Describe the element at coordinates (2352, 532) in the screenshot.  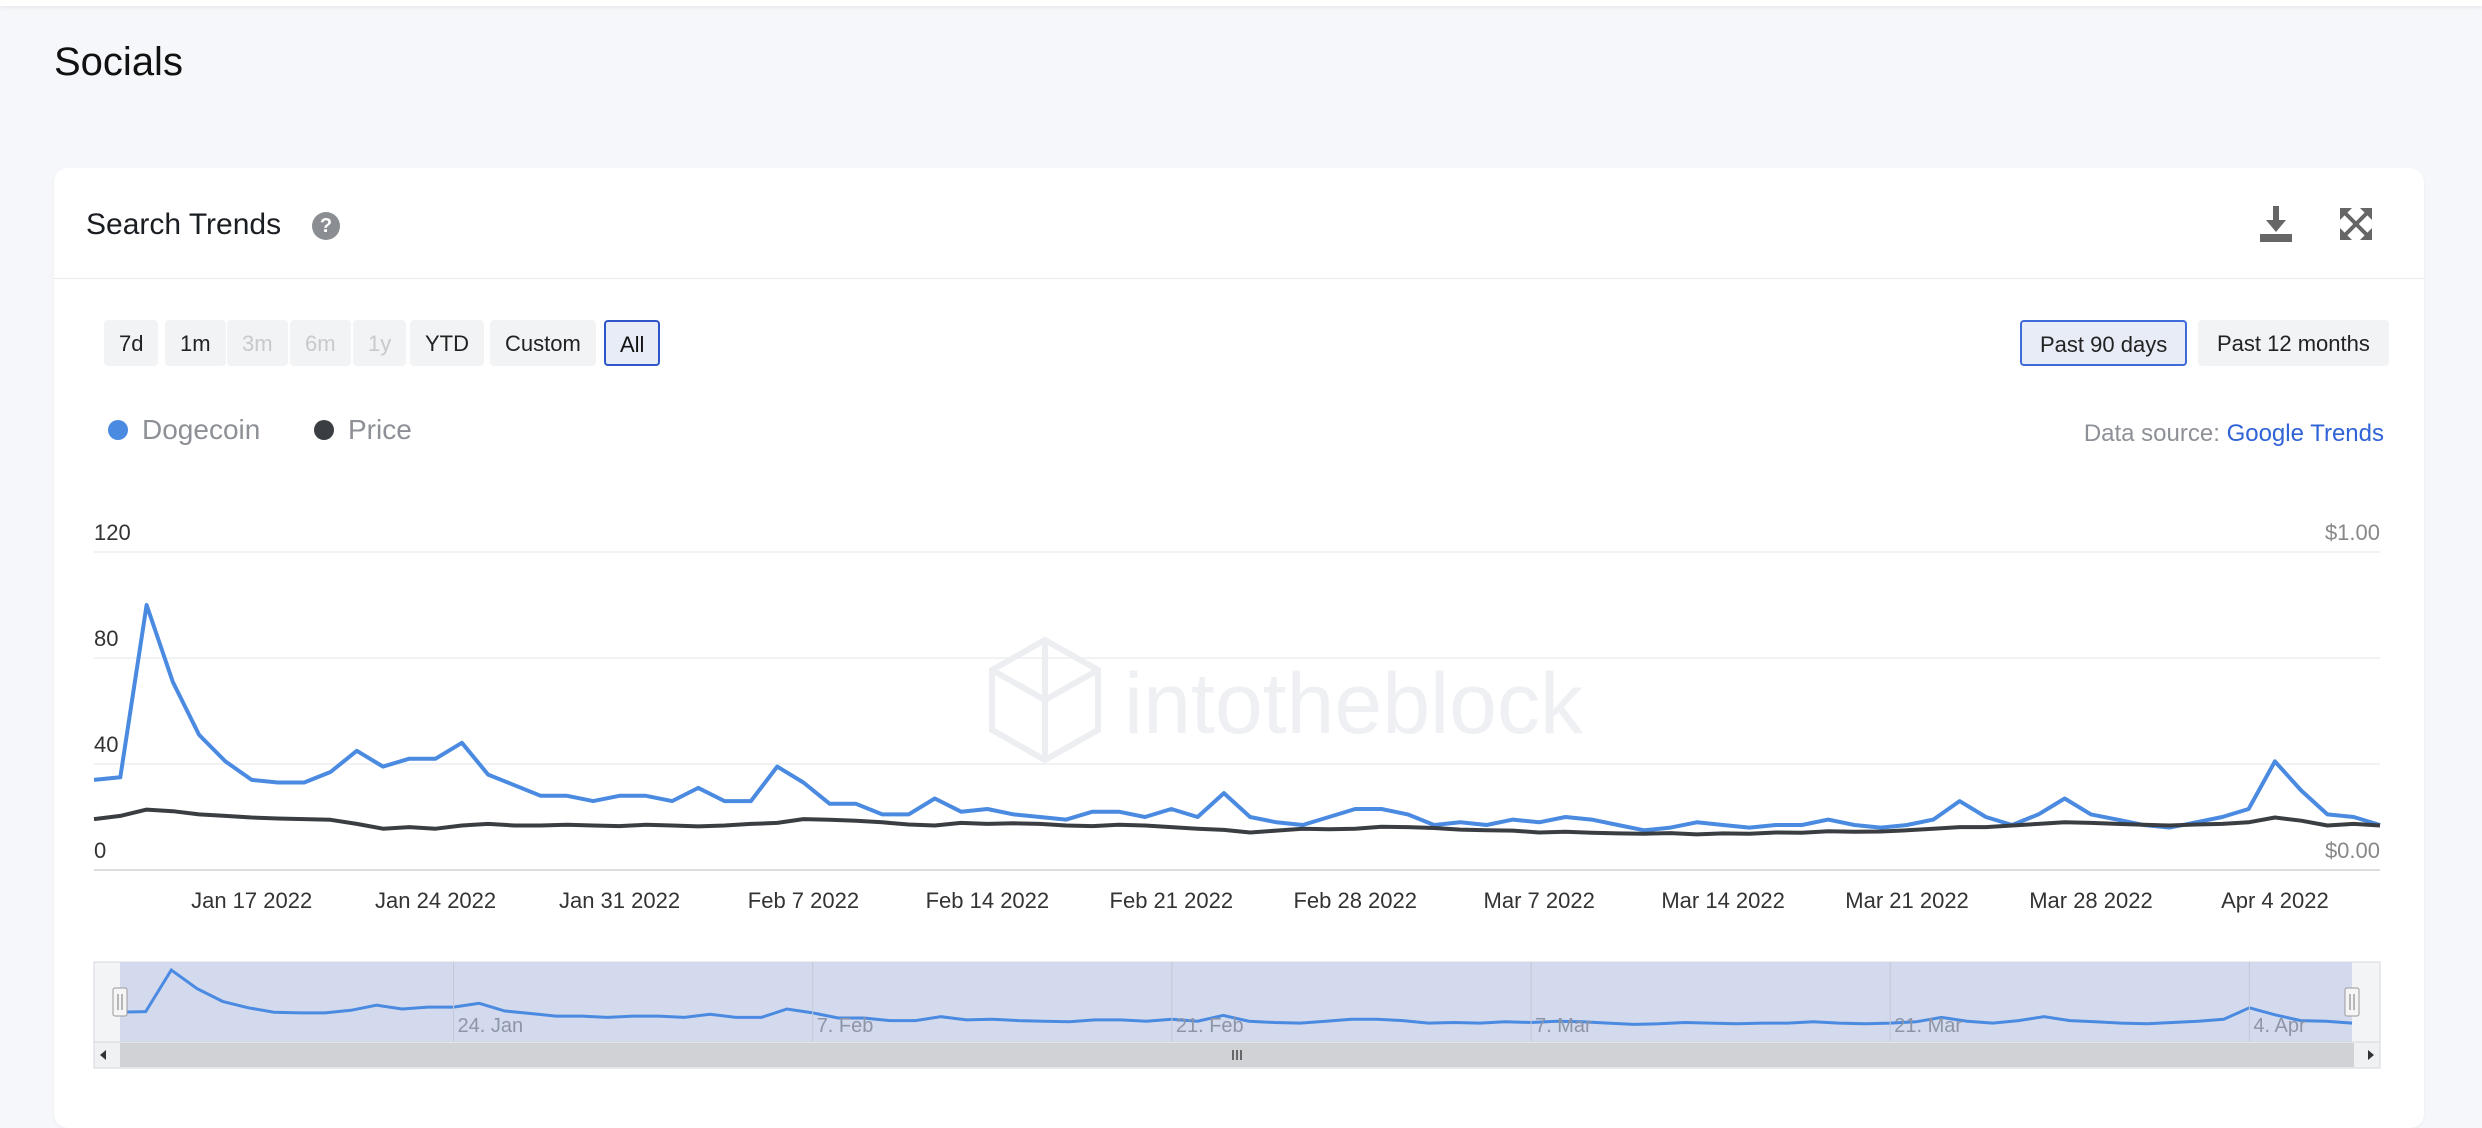
I see `y-right-tick-label: $1.00` at that location.